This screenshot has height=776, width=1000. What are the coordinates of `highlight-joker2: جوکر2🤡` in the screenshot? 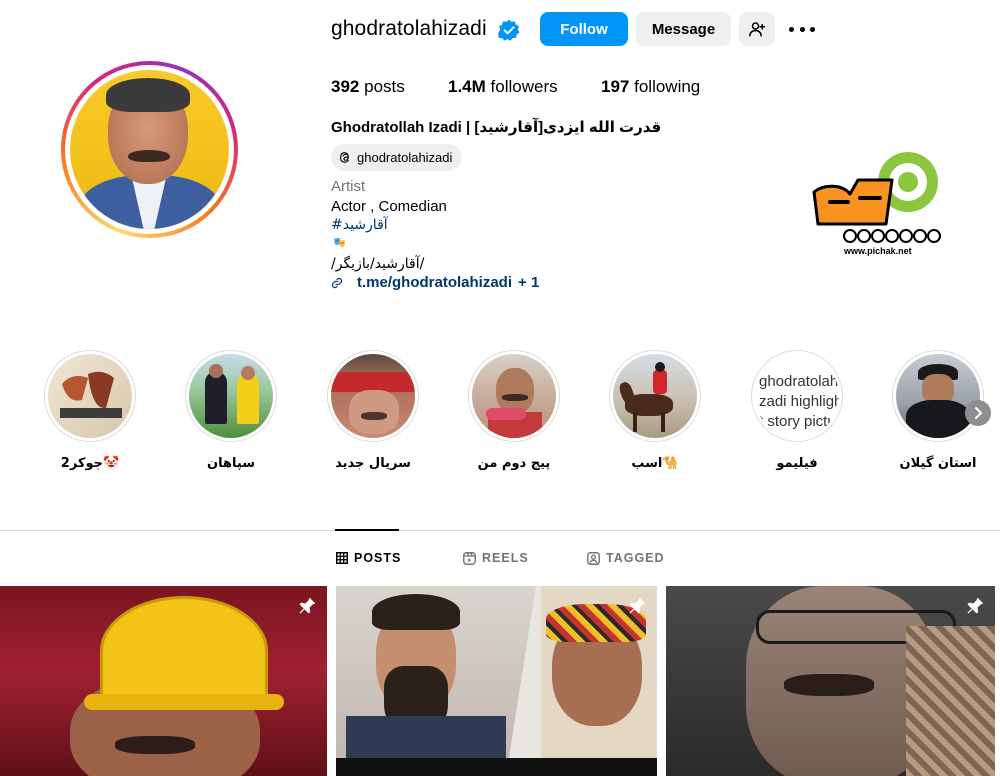 It's located at (90, 410).